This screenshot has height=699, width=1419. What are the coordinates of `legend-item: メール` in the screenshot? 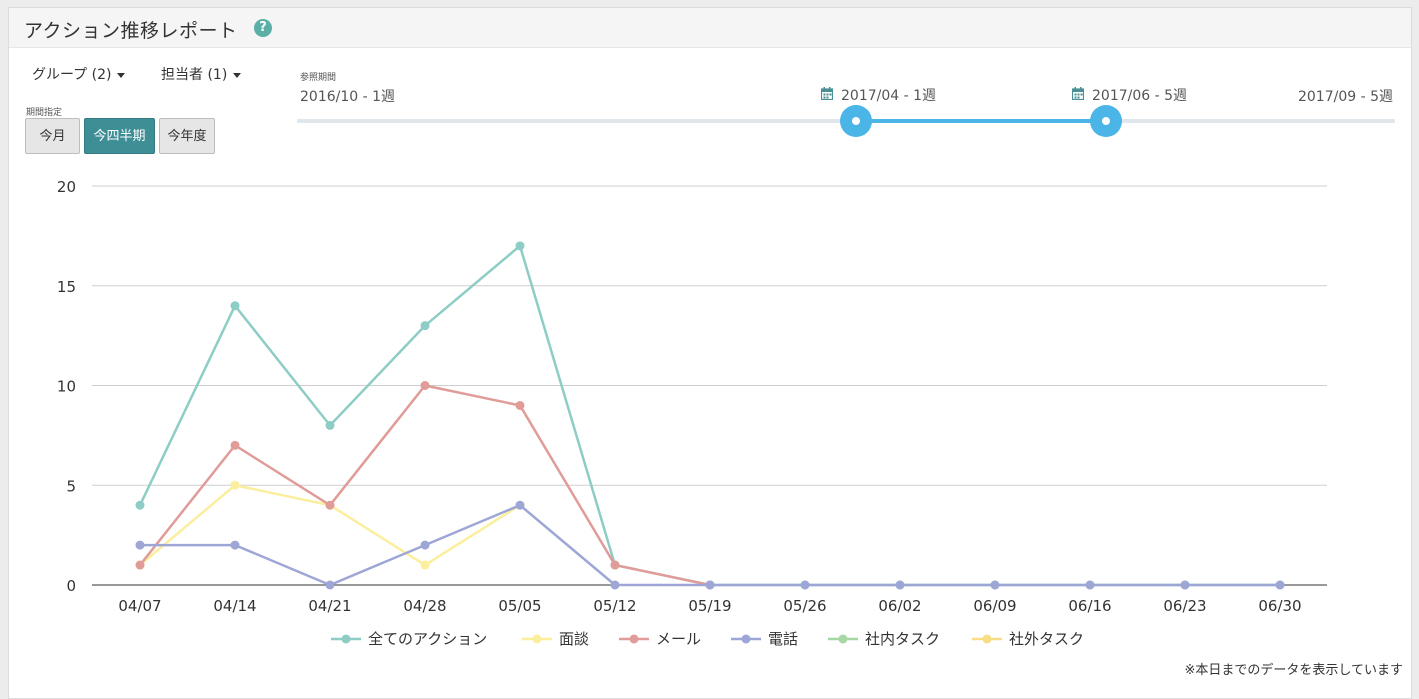 It's located at (660, 639).